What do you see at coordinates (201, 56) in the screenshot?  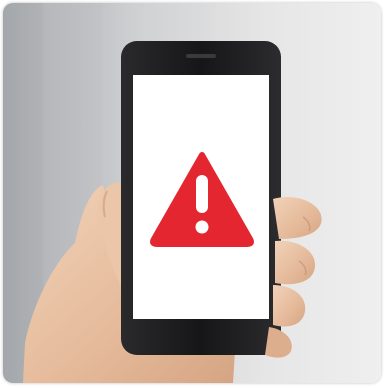 I see `phone-speaker` at bounding box center [201, 56].